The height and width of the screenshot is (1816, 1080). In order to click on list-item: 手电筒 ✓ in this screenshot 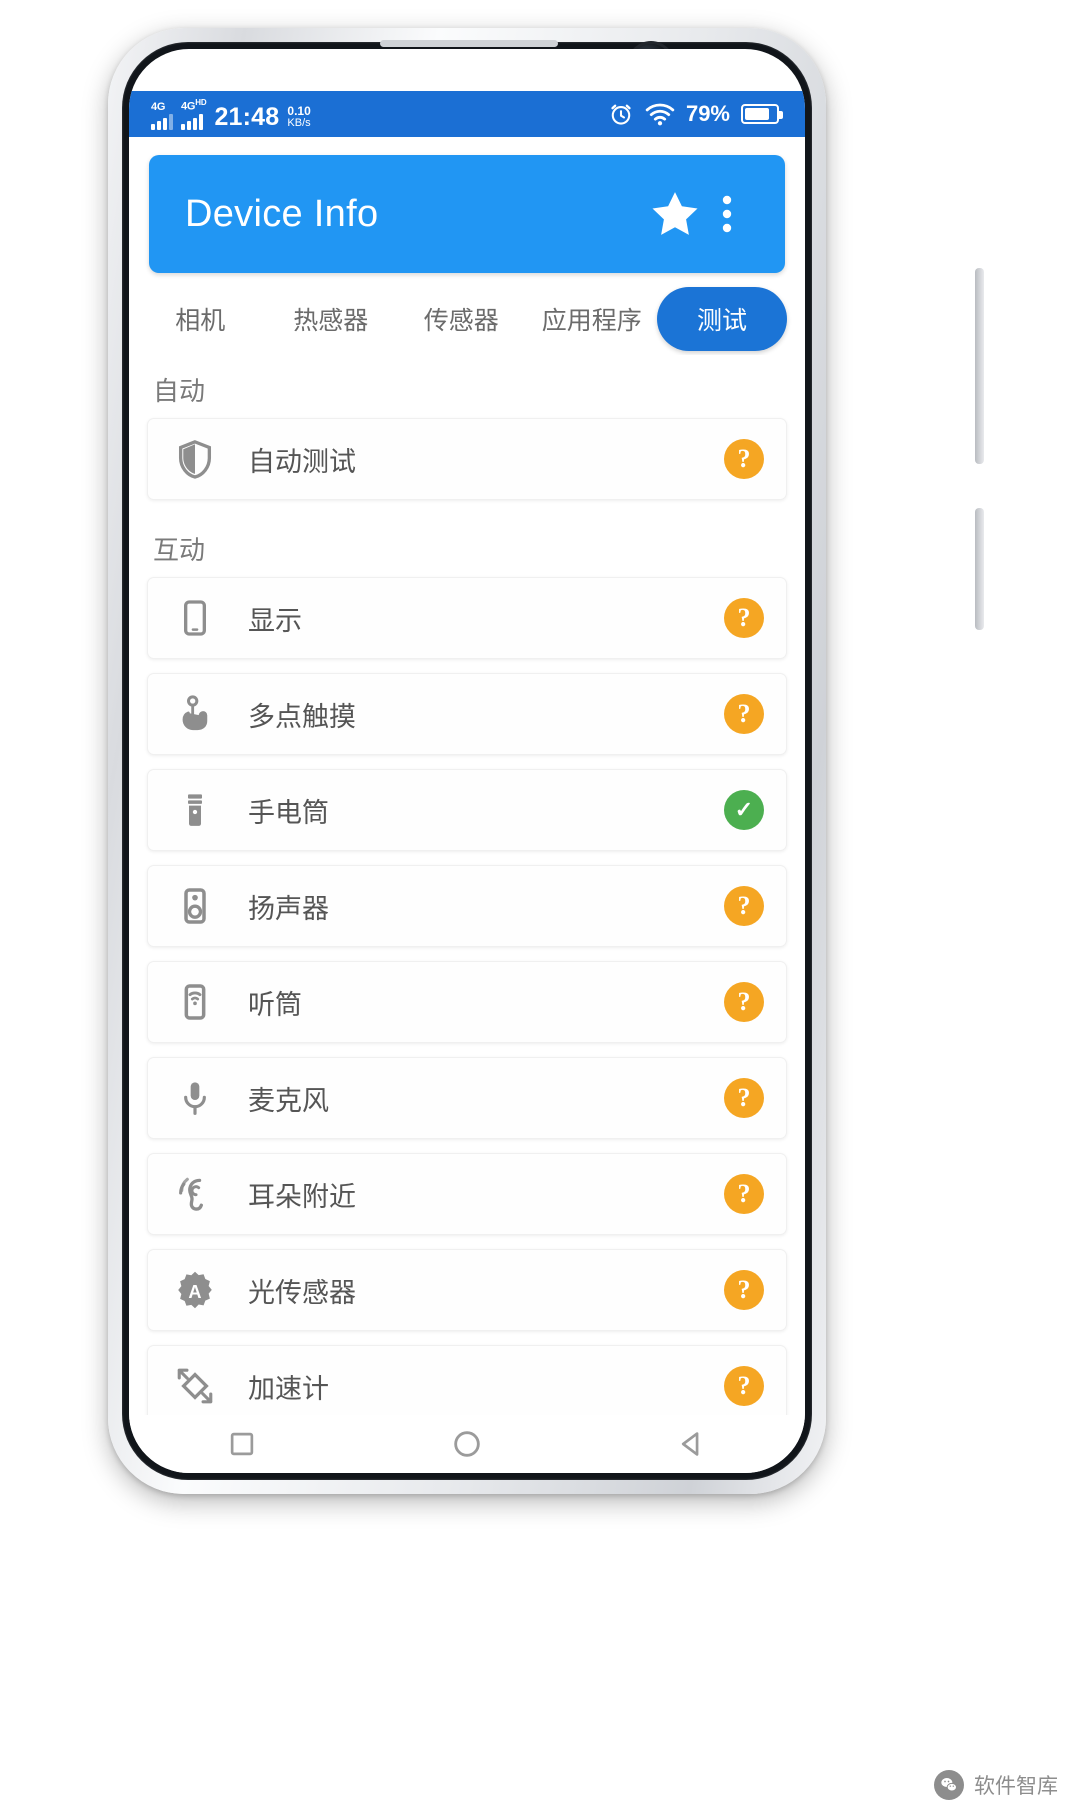, I will do `click(467, 810)`.